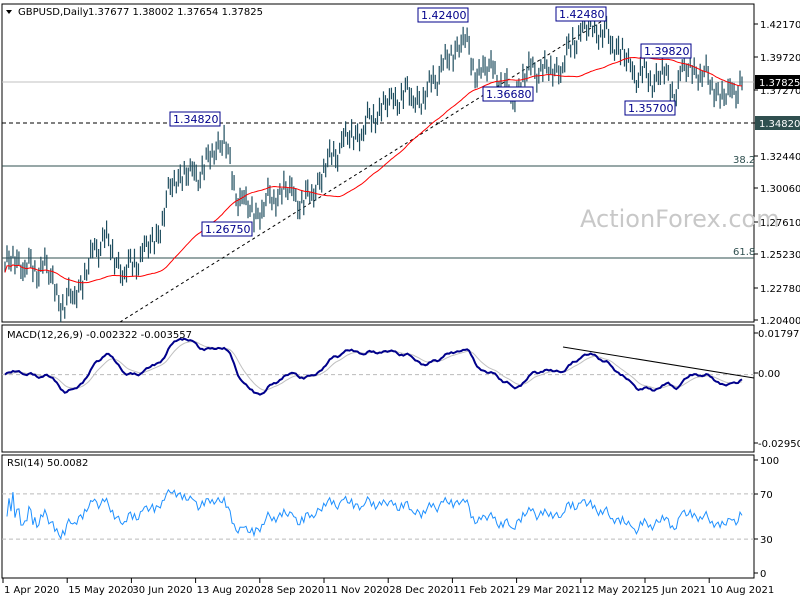 This screenshot has width=800, height=600. What do you see at coordinates (651, 108) in the screenshot?
I see `price-annotation: 1.35700` at bounding box center [651, 108].